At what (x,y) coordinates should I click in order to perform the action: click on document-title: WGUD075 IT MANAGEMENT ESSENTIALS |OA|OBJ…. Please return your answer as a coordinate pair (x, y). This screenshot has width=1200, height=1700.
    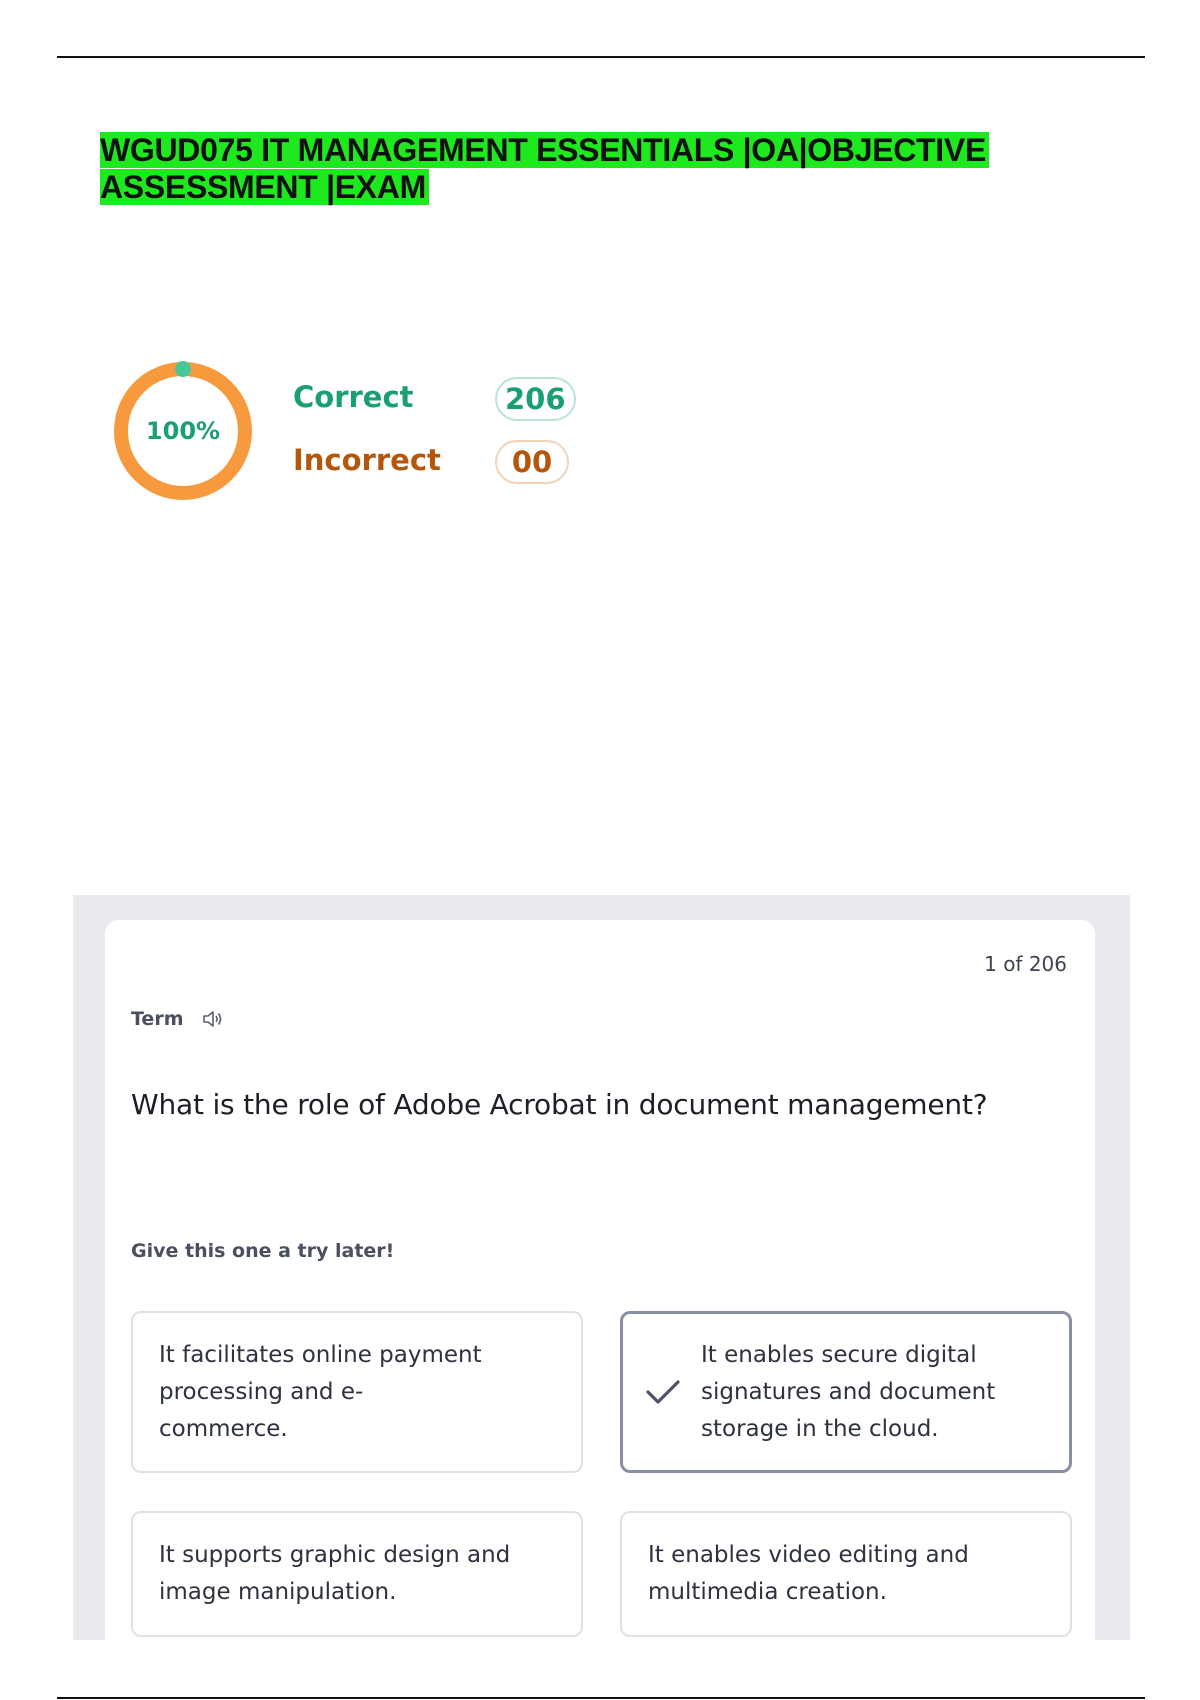
    Looking at the image, I should click on (600, 169).